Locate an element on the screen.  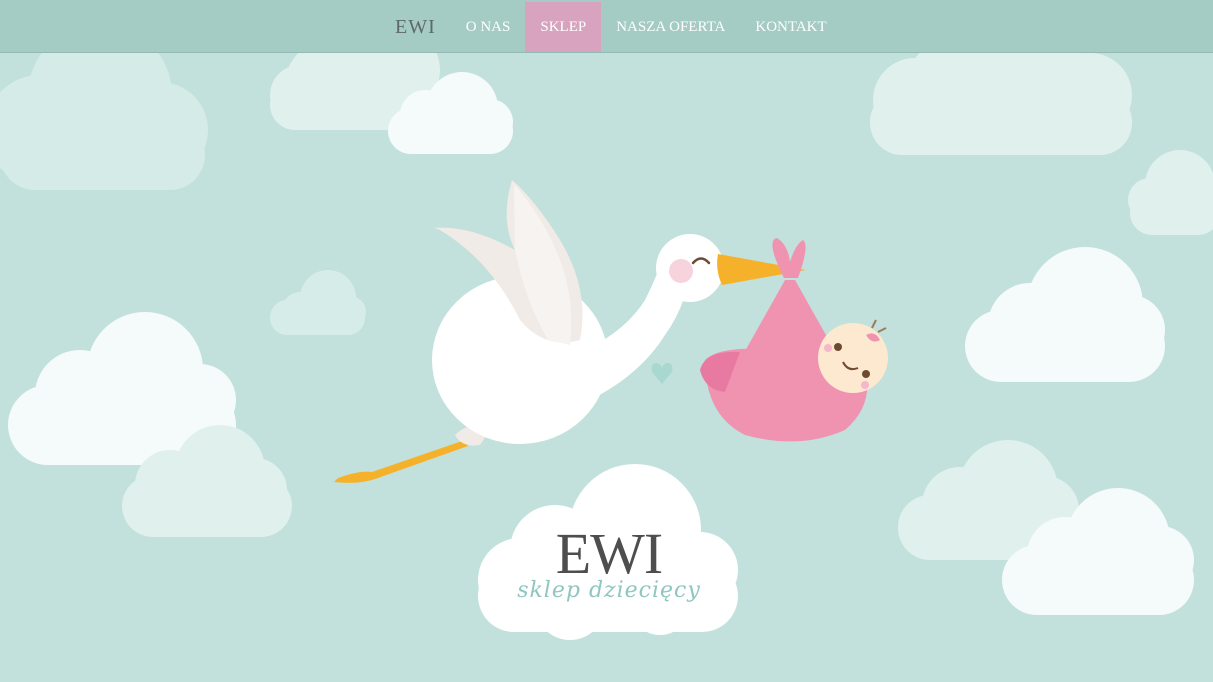
nav-item-sklep: SKLEP is located at coordinates (563, 27).